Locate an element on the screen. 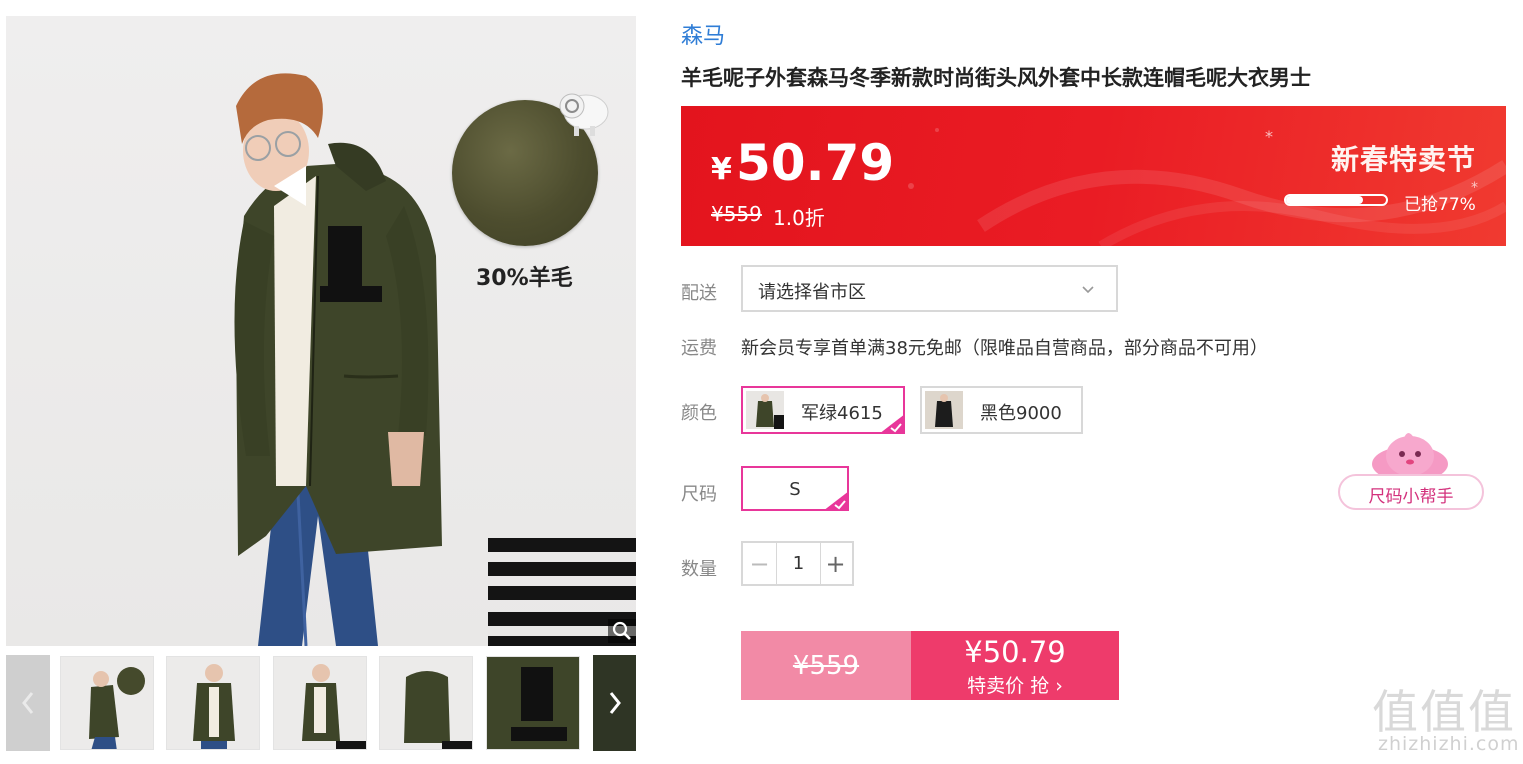  color-label: 颜色 is located at coordinates (699, 413).